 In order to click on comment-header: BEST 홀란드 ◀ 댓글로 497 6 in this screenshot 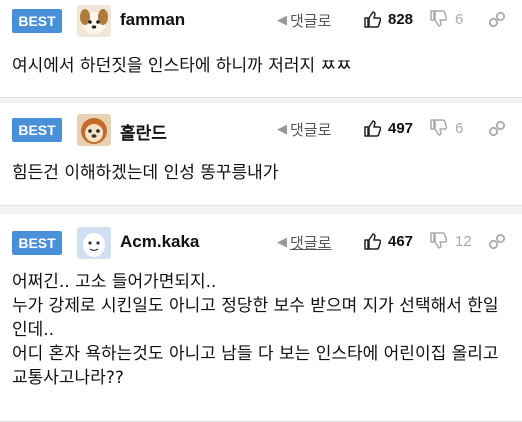, I will do `click(261, 129)`.